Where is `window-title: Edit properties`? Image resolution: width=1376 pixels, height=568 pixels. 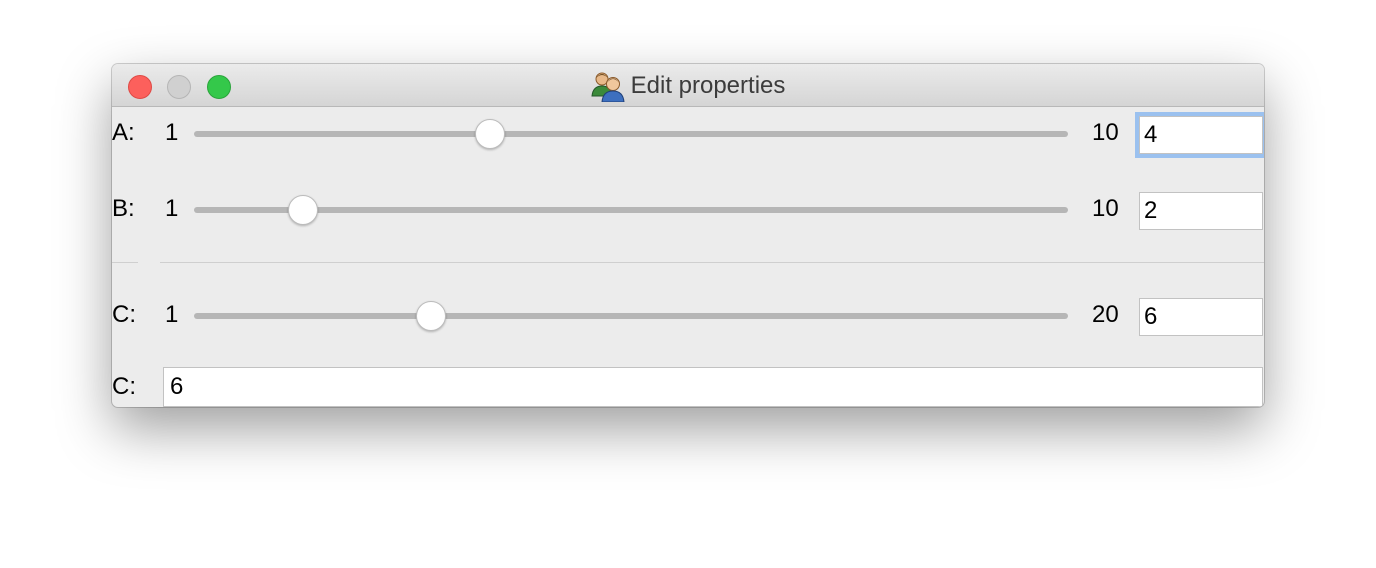 window-title: Edit properties is located at coordinates (708, 85).